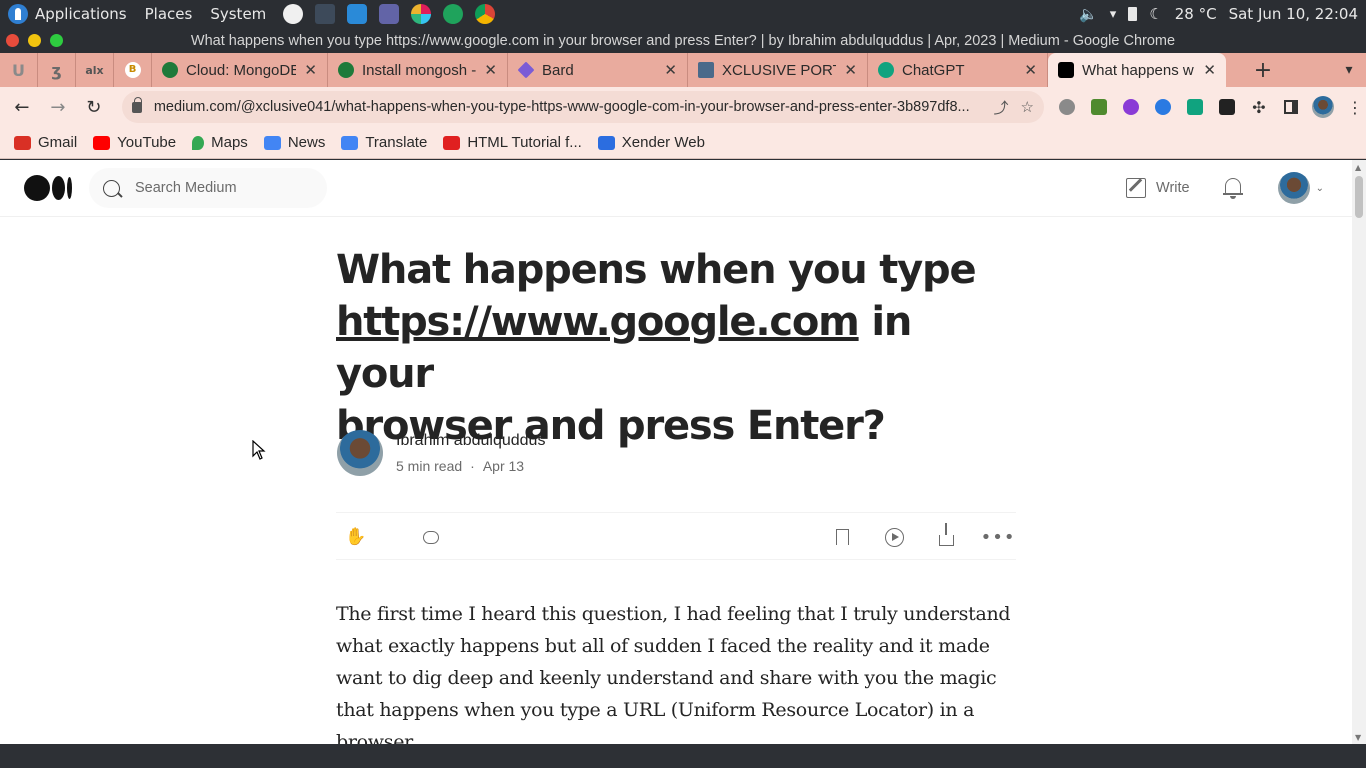 The height and width of the screenshot is (768, 1366). Describe the element at coordinates (894, 537) in the screenshot. I see `listen-play-icon` at that location.